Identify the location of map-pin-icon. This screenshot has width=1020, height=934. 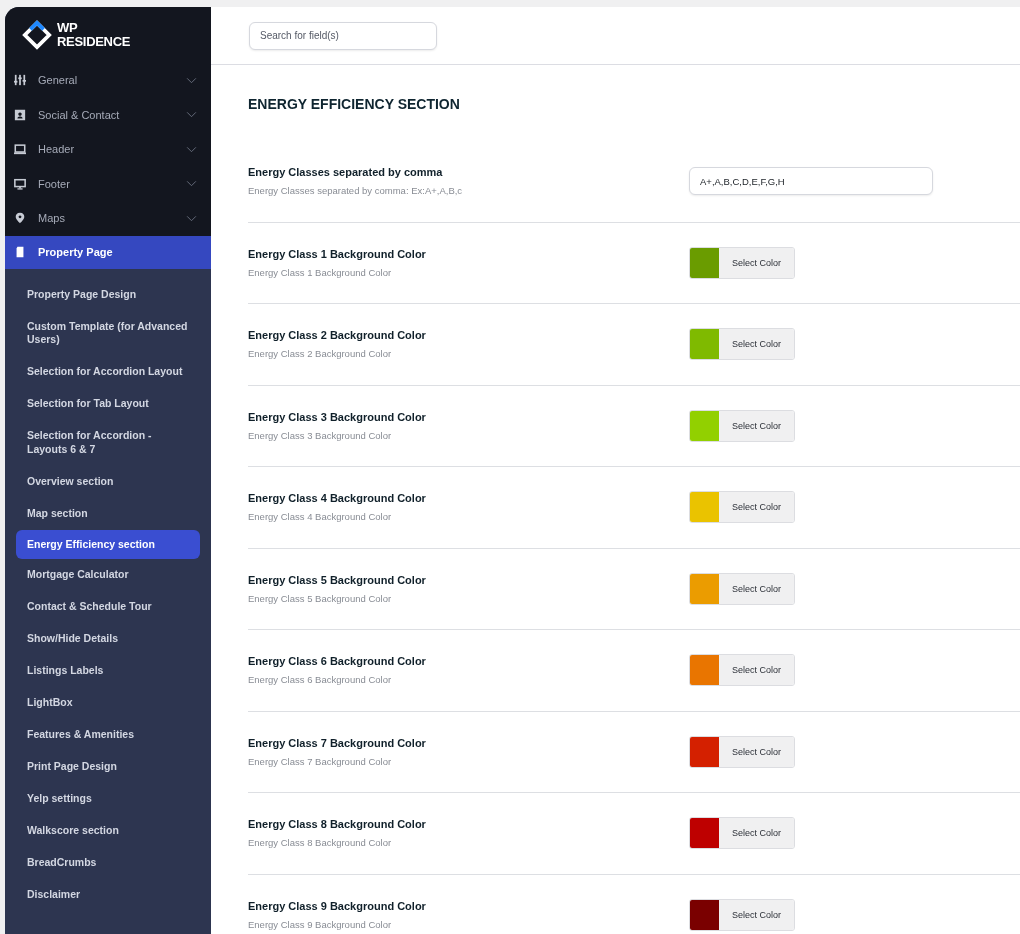
(20, 218).